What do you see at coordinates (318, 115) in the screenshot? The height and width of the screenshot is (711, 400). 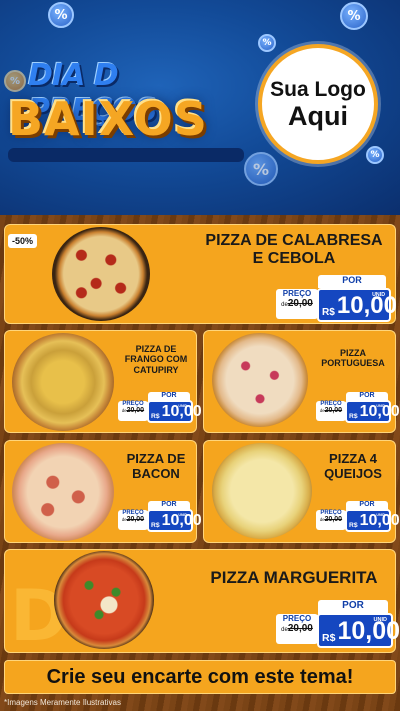 I see `logo-line-2: Aqui` at bounding box center [318, 115].